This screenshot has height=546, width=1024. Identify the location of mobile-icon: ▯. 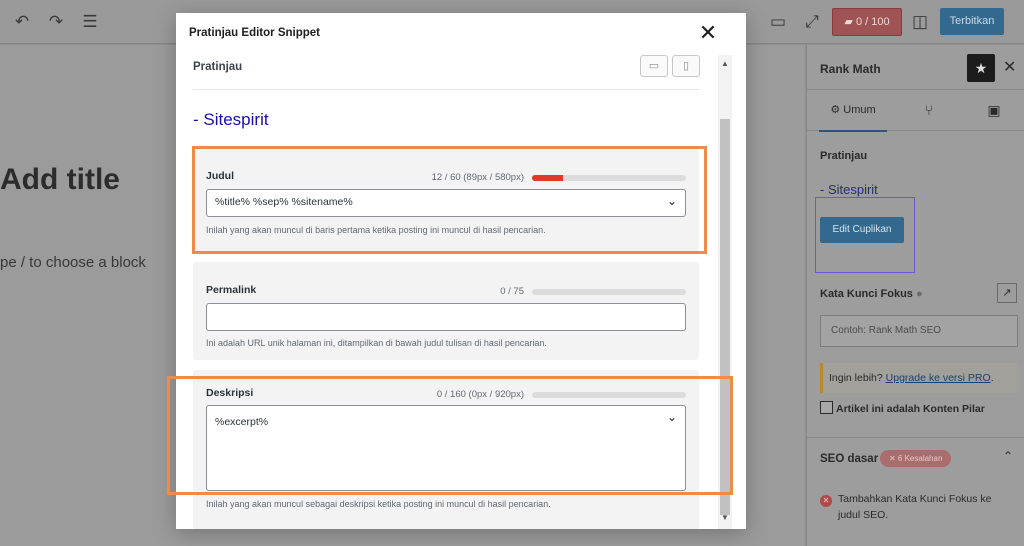
(686, 66).